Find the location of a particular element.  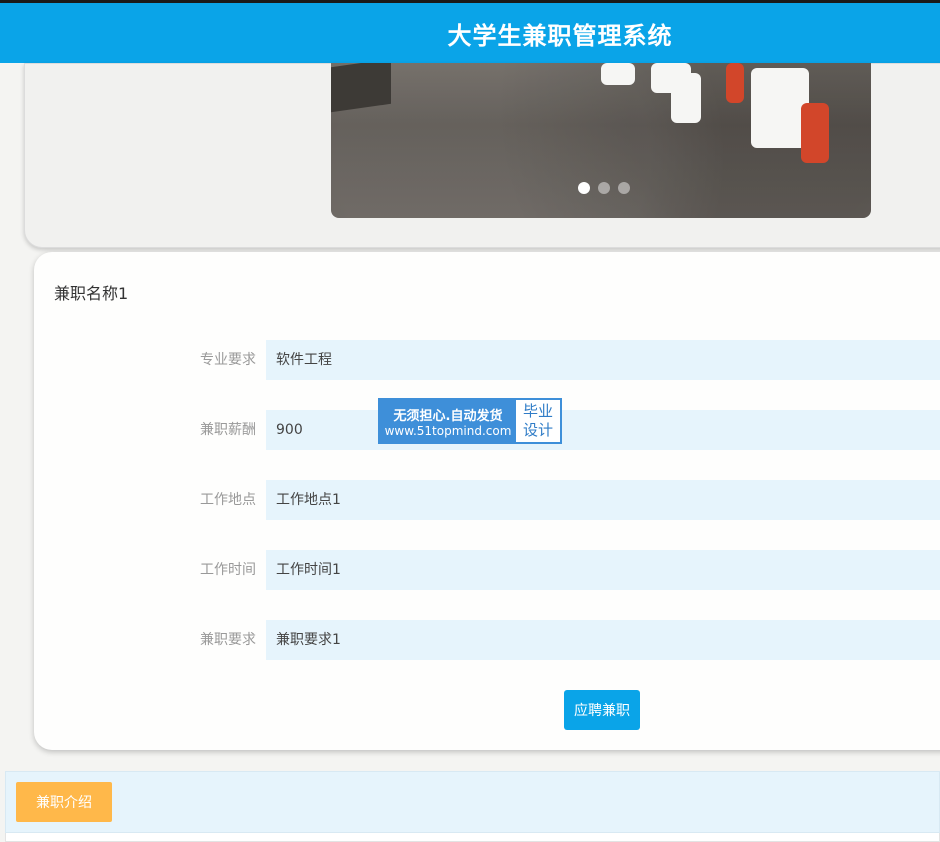

carousel-image-wall is located at coordinates (361, 88).